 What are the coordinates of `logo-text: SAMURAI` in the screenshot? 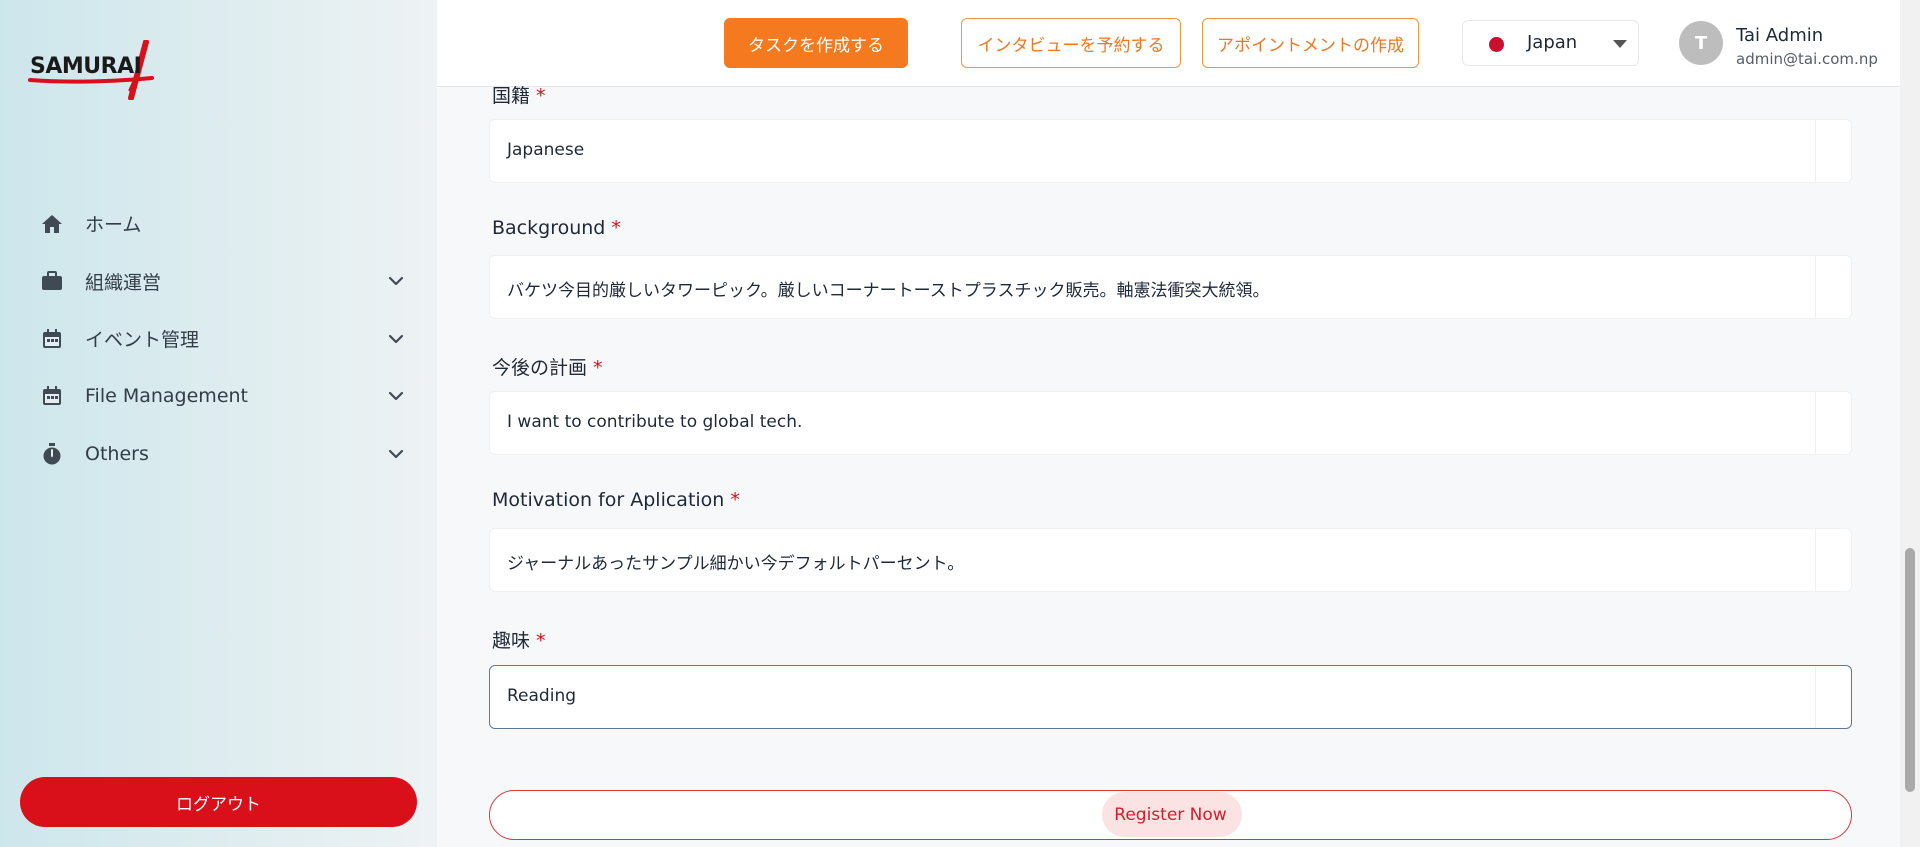 It's located at (86, 66).